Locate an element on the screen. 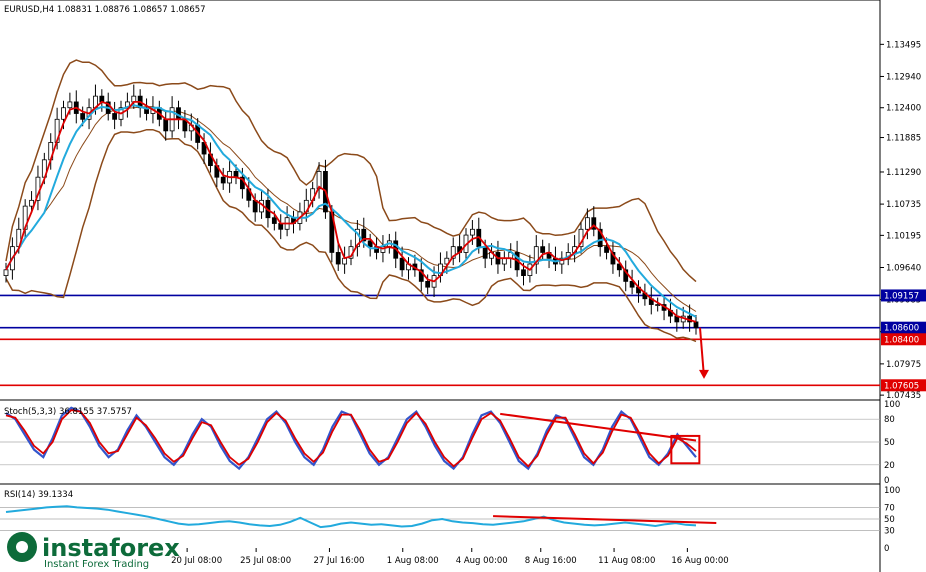 The width and height of the screenshot is (926, 572). rsi-tick-label: 70 is located at coordinates (889, 508).